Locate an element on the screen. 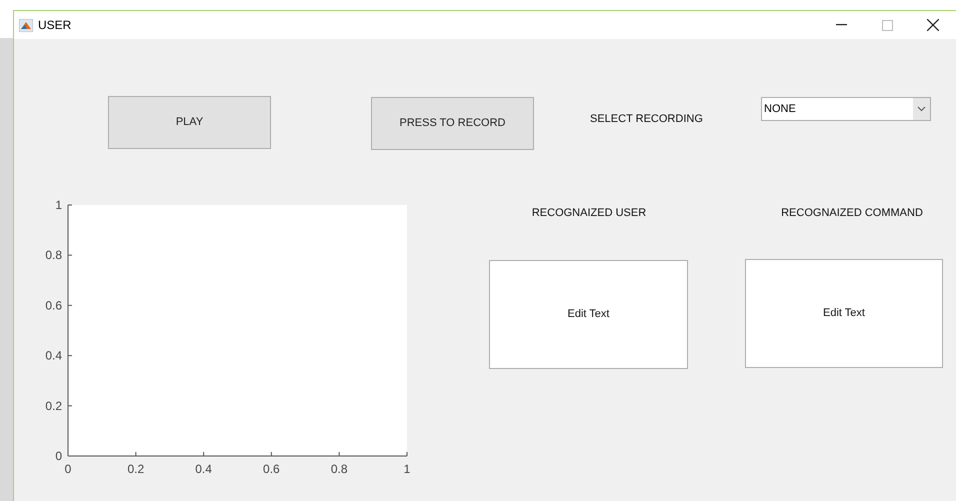 The width and height of the screenshot is (956, 501). window-title: USER is located at coordinates (55, 25).